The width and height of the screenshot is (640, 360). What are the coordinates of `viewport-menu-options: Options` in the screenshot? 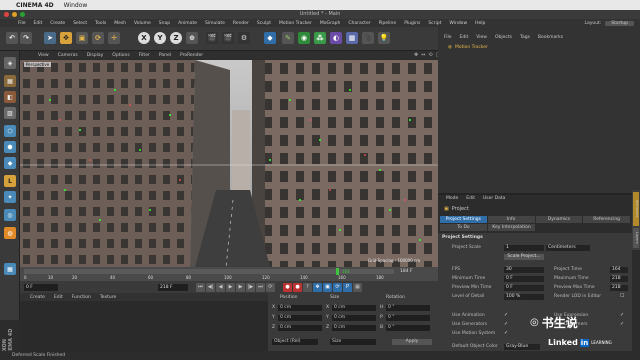 It's located at (120, 55).